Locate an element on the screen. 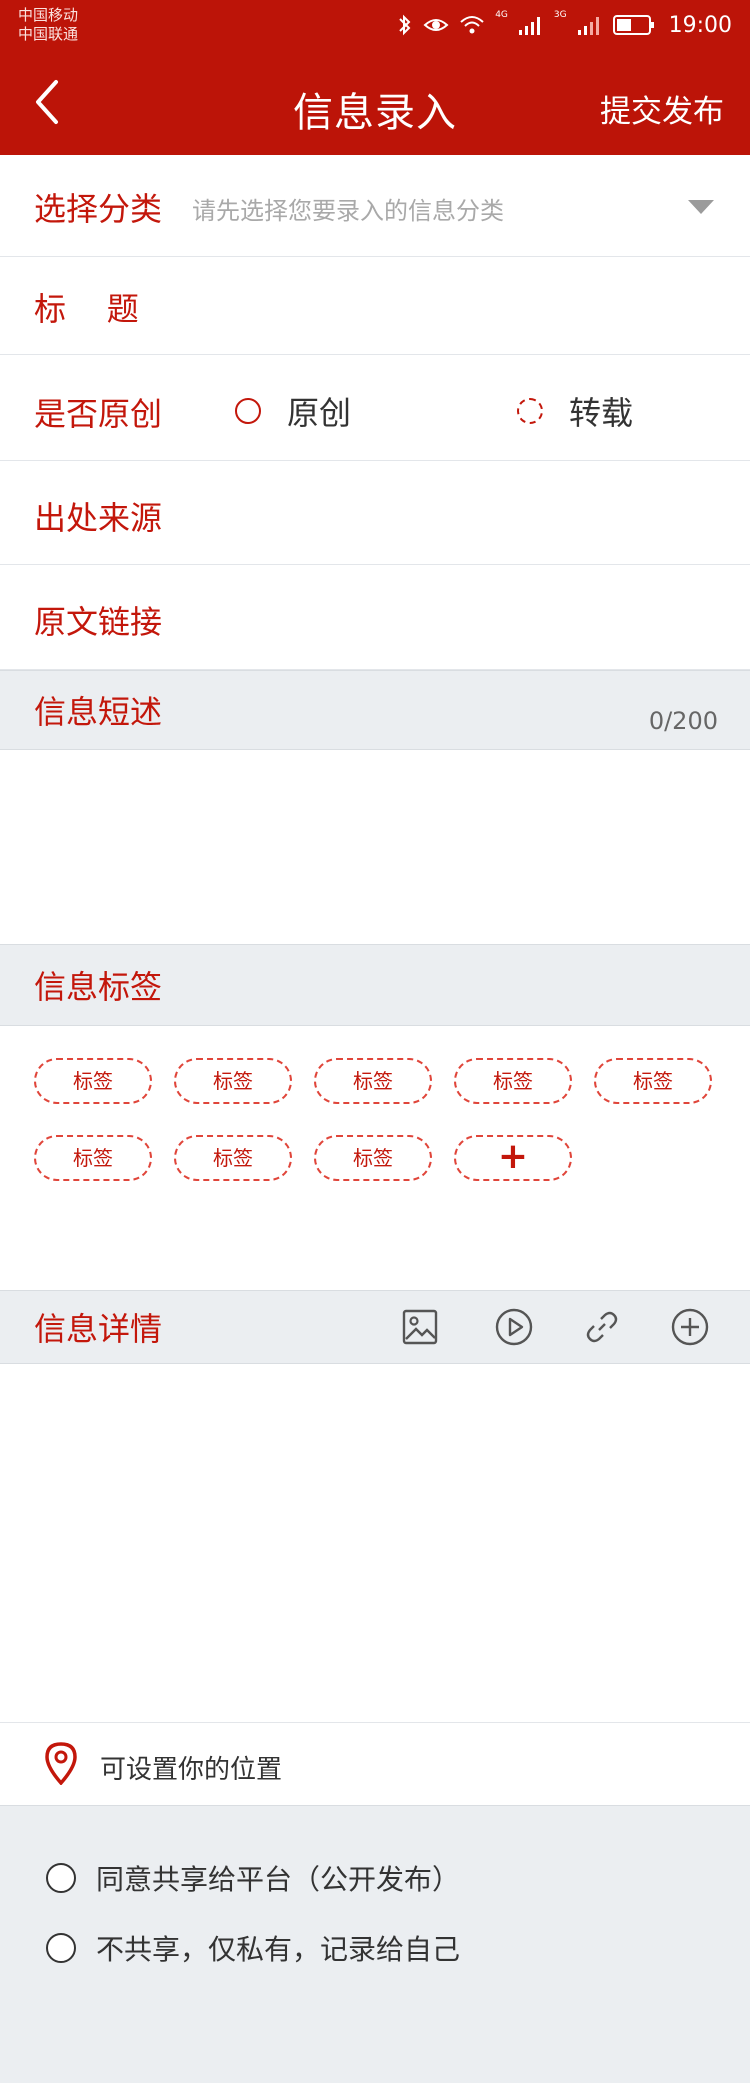 The height and width of the screenshot is (2083, 750). summary-section-header: 信息短述 0/200 is located at coordinates (375, 710).